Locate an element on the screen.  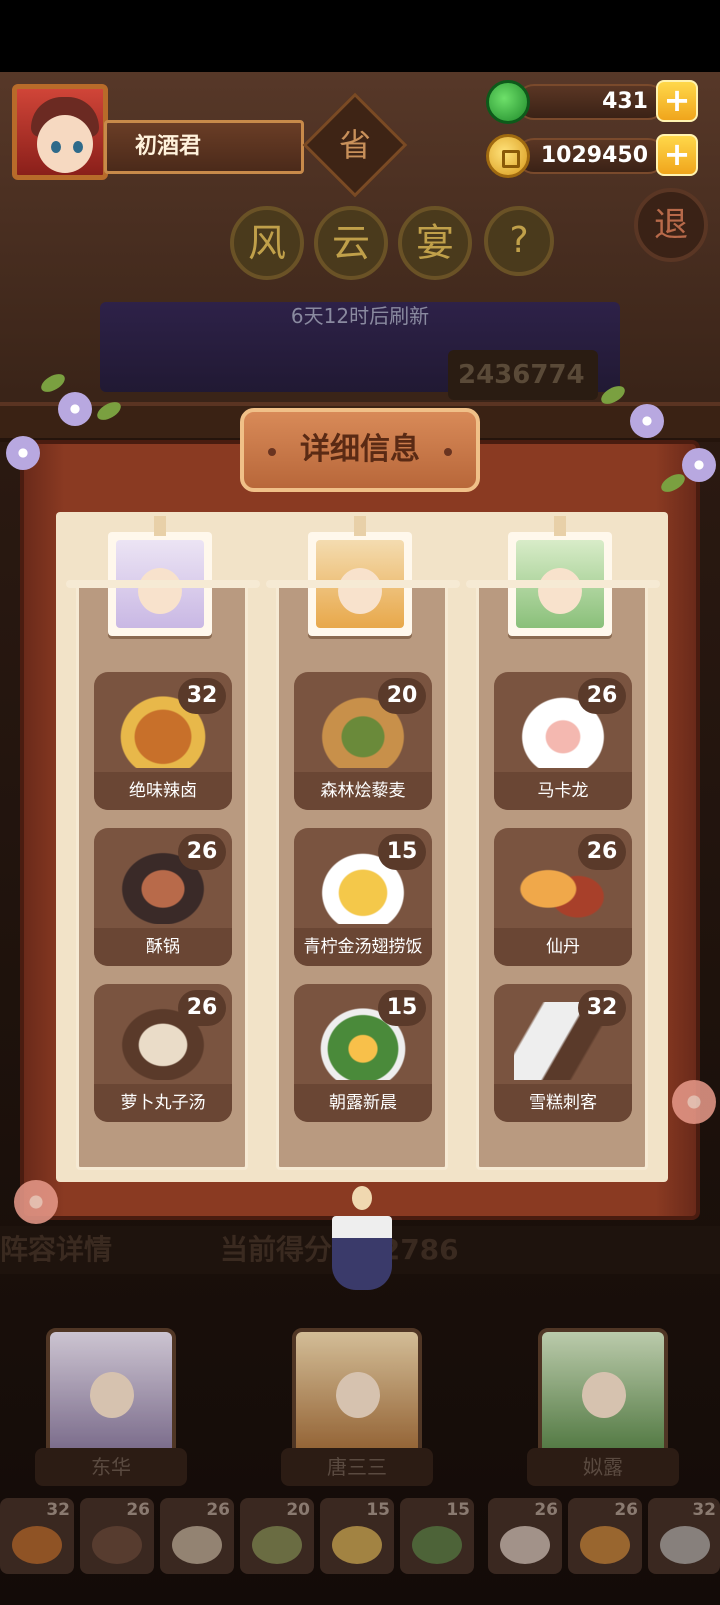
dish-name: 青柠金汤翅捞饭 is located at coordinates (363, 947).